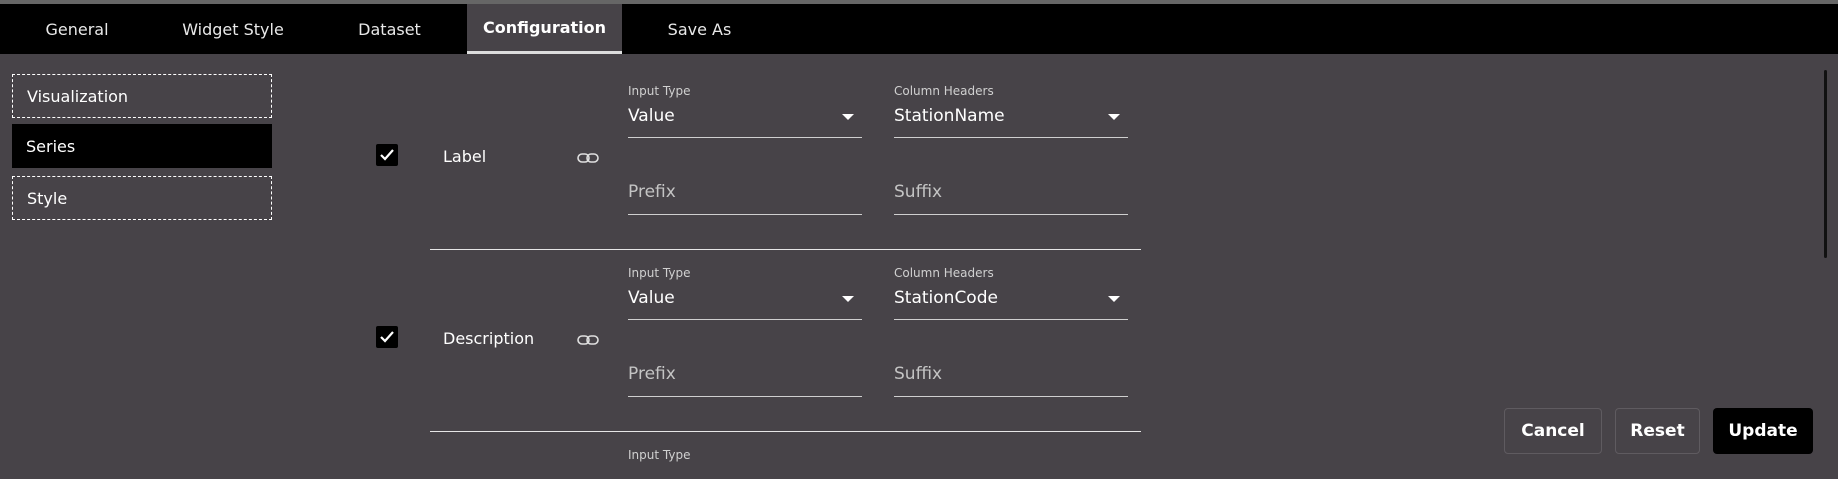 This screenshot has height=479, width=1838. Describe the element at coordinates (465, 156) in the screenshot. I see `series-row-label: Label` at that location.